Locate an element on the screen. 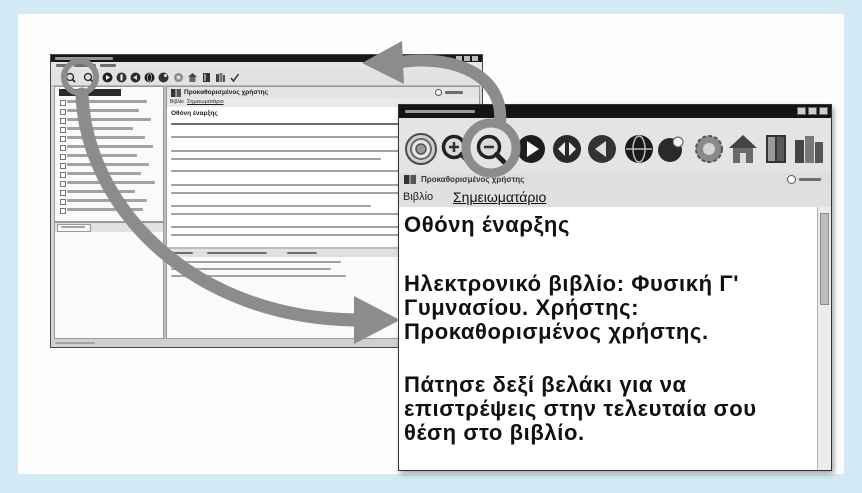  content-line: Γυμνασίου. Χρήστης: is located at coordinates (522, 307).